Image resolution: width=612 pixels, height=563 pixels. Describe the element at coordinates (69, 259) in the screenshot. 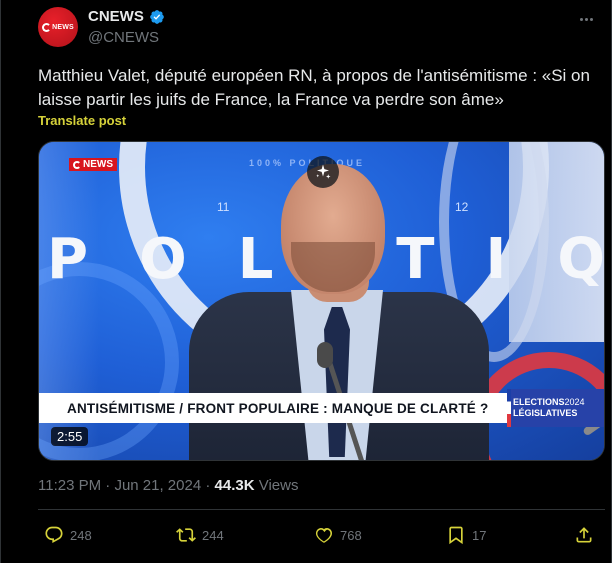

I see `studio-letter: P` at that location.